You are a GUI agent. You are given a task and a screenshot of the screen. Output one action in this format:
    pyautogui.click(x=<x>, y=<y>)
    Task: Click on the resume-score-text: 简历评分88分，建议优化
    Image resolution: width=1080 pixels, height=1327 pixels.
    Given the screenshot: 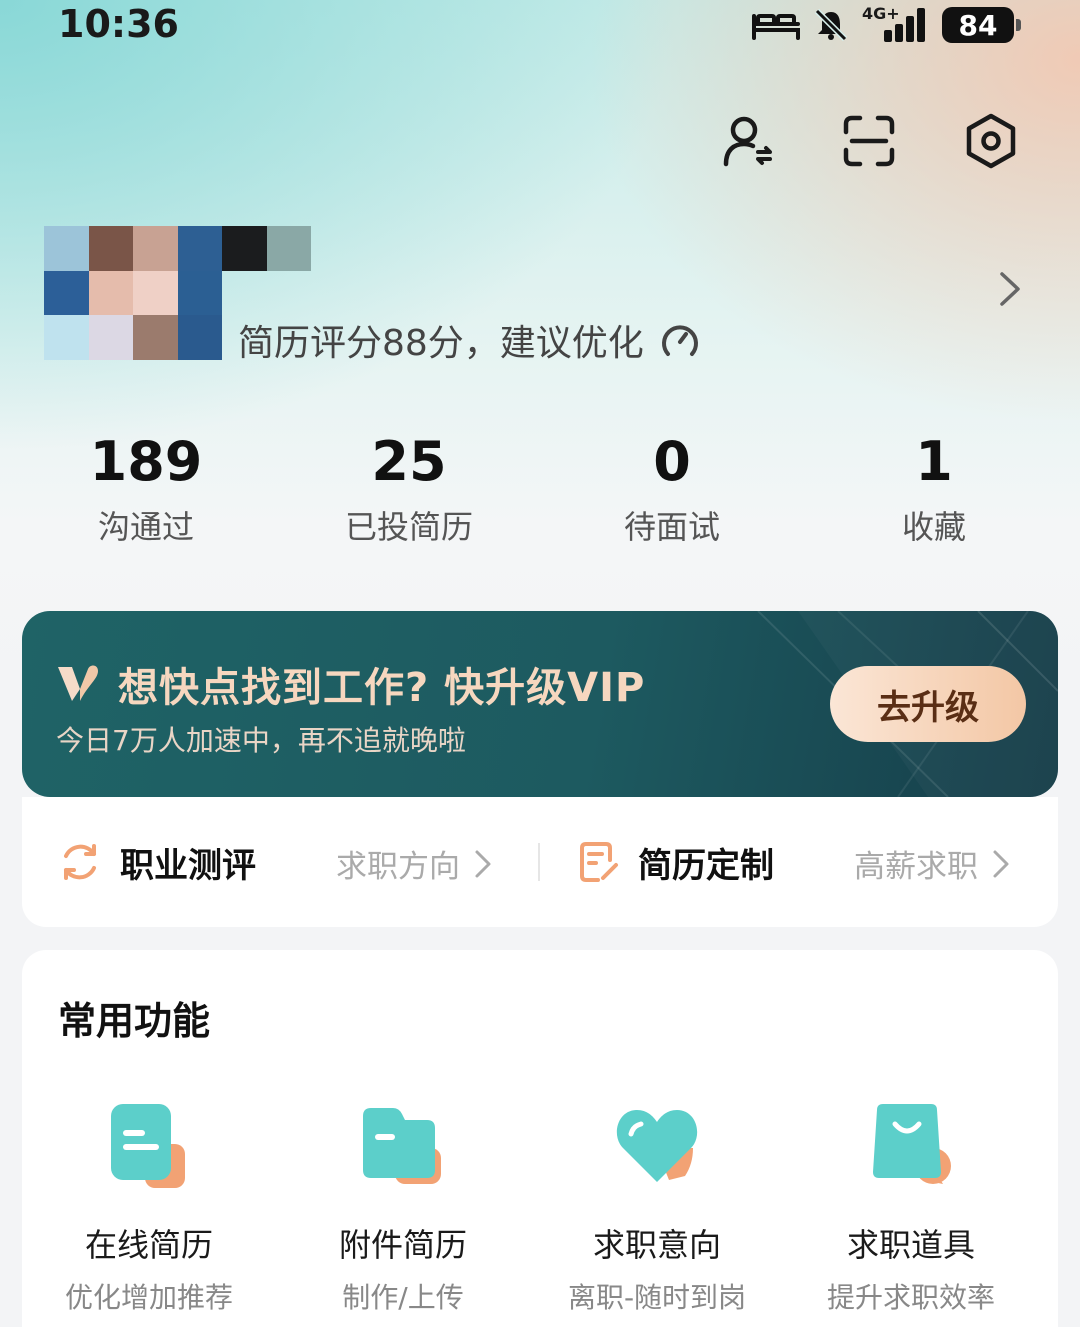 What is the action you would take?
    pyautogui.click(x=441, y=343)
    